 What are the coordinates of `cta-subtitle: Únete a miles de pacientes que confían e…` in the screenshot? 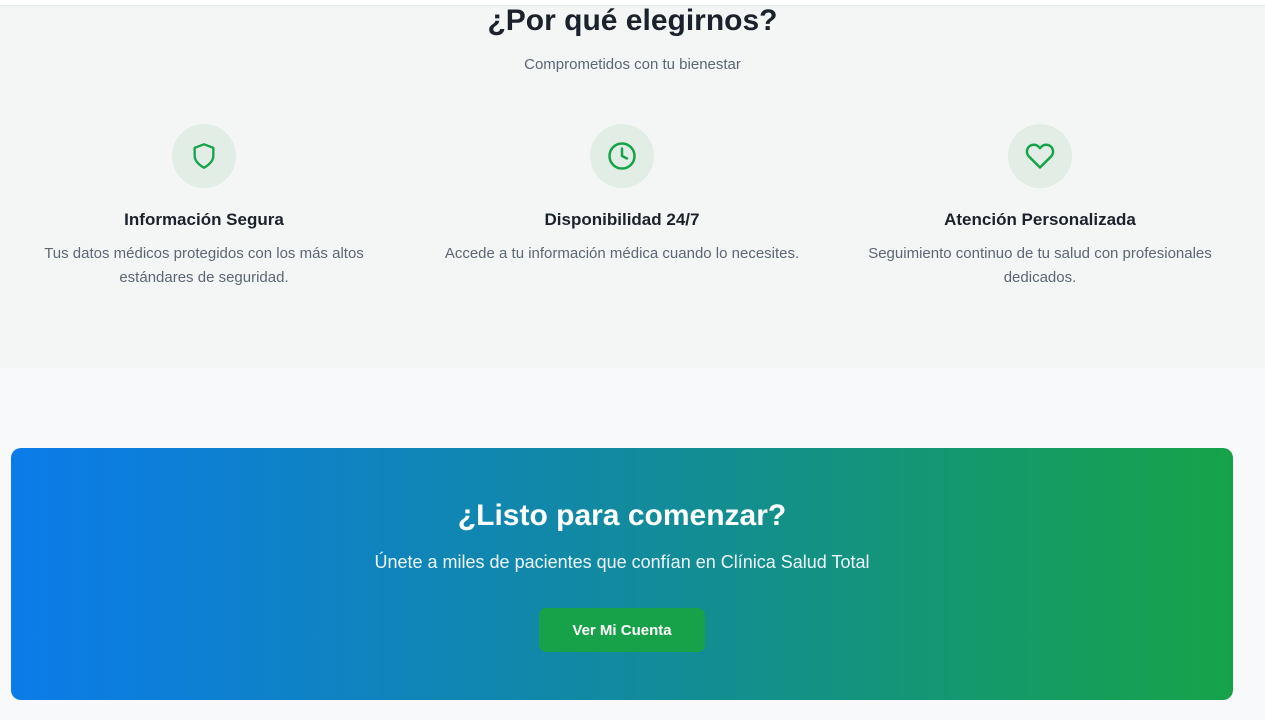 It's located at (622, 562).